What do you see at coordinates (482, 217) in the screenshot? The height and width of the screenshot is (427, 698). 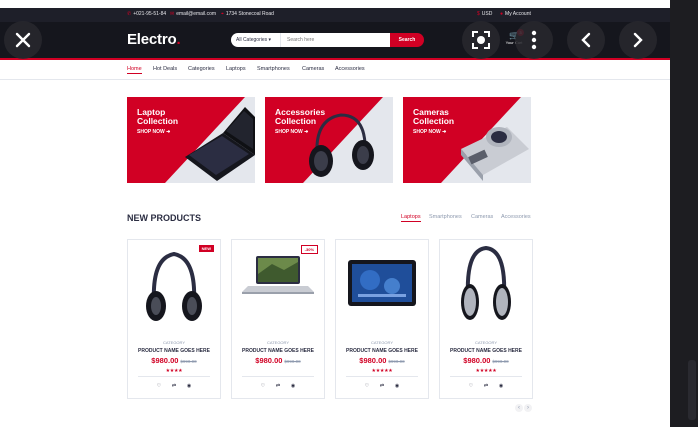 I see `tab-cameras: Cameras` at bounding box center [482, 217].